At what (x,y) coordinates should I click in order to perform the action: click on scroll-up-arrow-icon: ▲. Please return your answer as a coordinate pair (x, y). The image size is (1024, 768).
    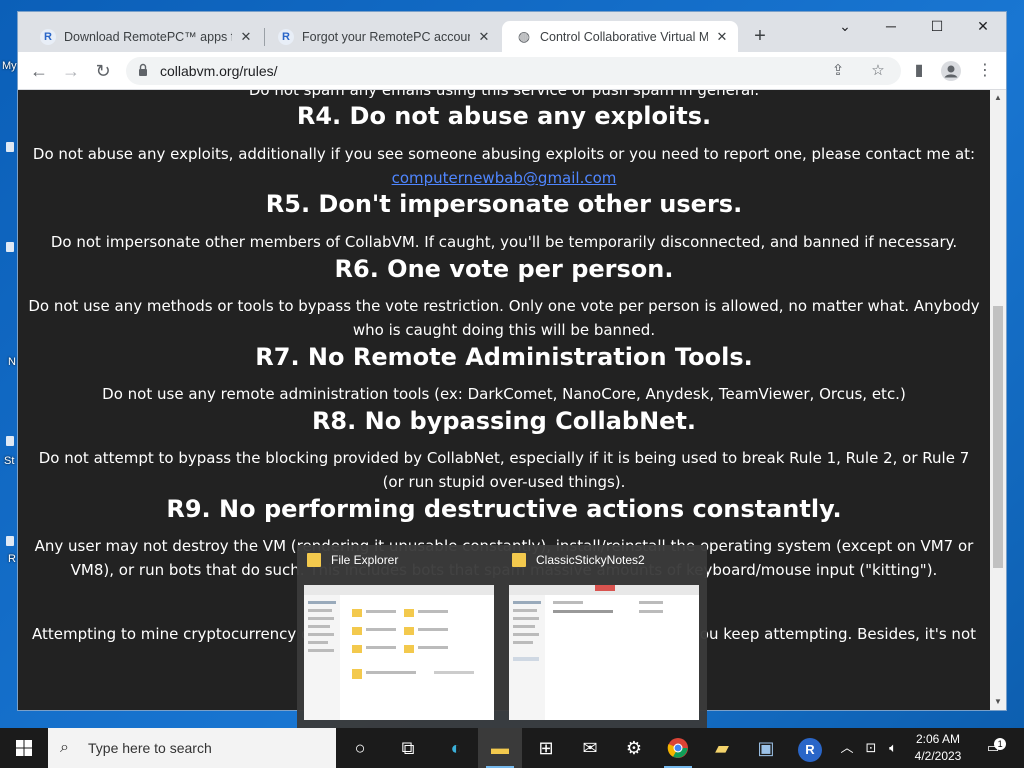
    Looking at the image, I should click on (998, 98).